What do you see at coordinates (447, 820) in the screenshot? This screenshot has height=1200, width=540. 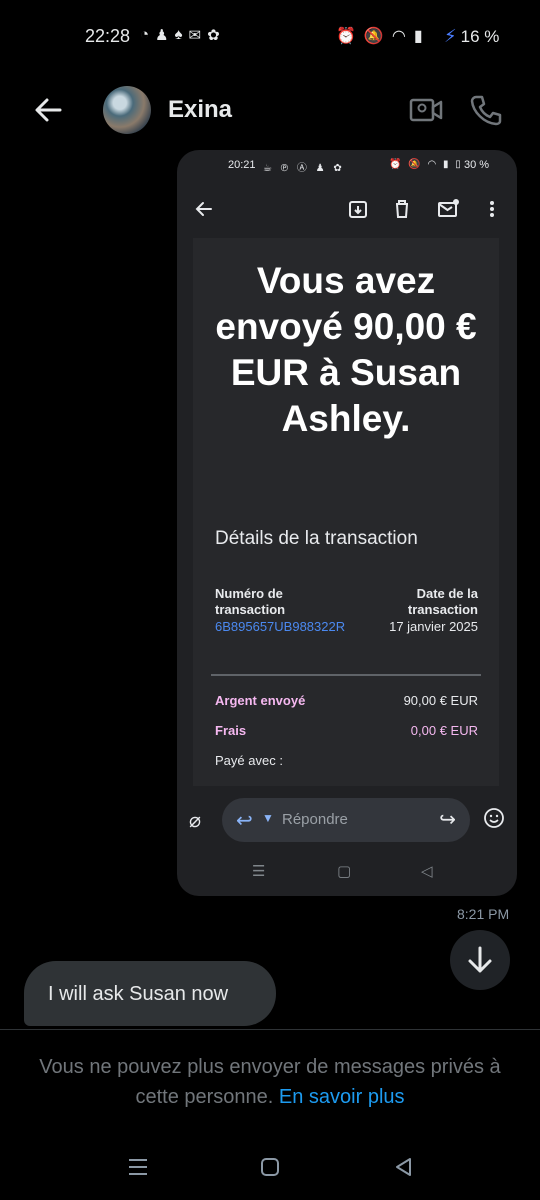 I see `forward-icon: ↪` at bounding box center [447, 820].